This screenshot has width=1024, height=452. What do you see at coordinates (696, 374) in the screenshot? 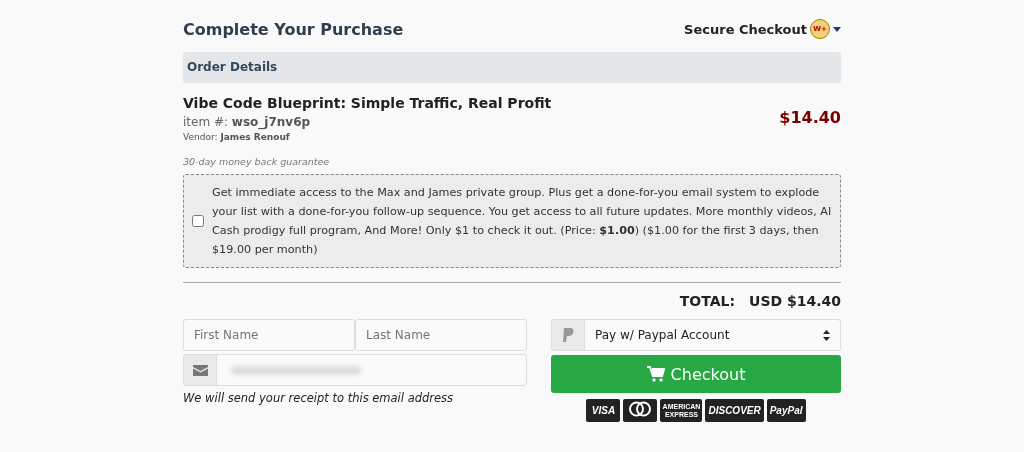
I see `checkout-button: Checkout` at bounding box center [696, 374].